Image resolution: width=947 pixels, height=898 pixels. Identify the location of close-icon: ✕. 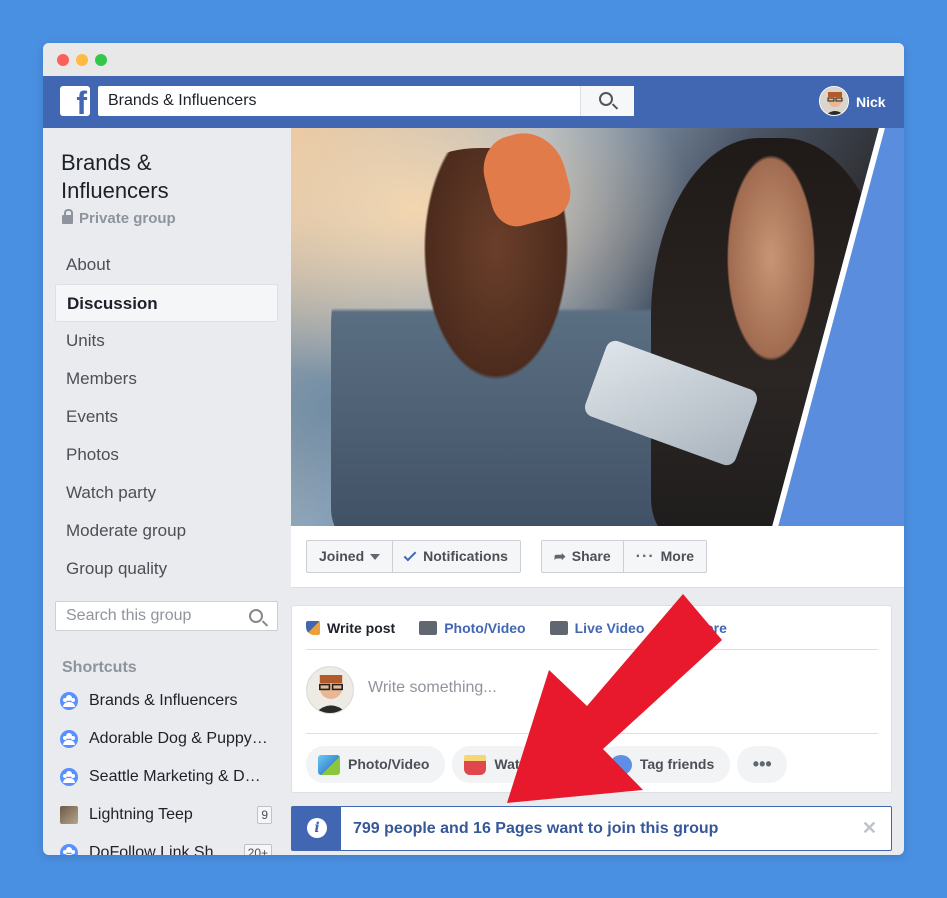
(869, 828).